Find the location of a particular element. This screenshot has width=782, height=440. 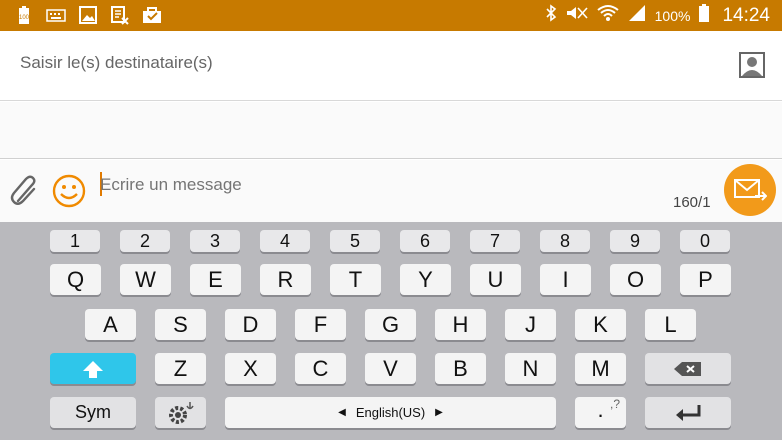

backspace-icon is located at coordinates (687, 368).